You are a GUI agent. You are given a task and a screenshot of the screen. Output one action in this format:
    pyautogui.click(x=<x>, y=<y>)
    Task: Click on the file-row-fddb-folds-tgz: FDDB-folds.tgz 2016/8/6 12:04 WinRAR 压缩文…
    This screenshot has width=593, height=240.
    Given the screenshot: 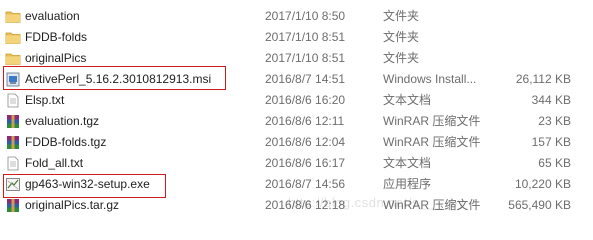 What is the action you would take?
    pyautogui.click(x=296, y=142)
    